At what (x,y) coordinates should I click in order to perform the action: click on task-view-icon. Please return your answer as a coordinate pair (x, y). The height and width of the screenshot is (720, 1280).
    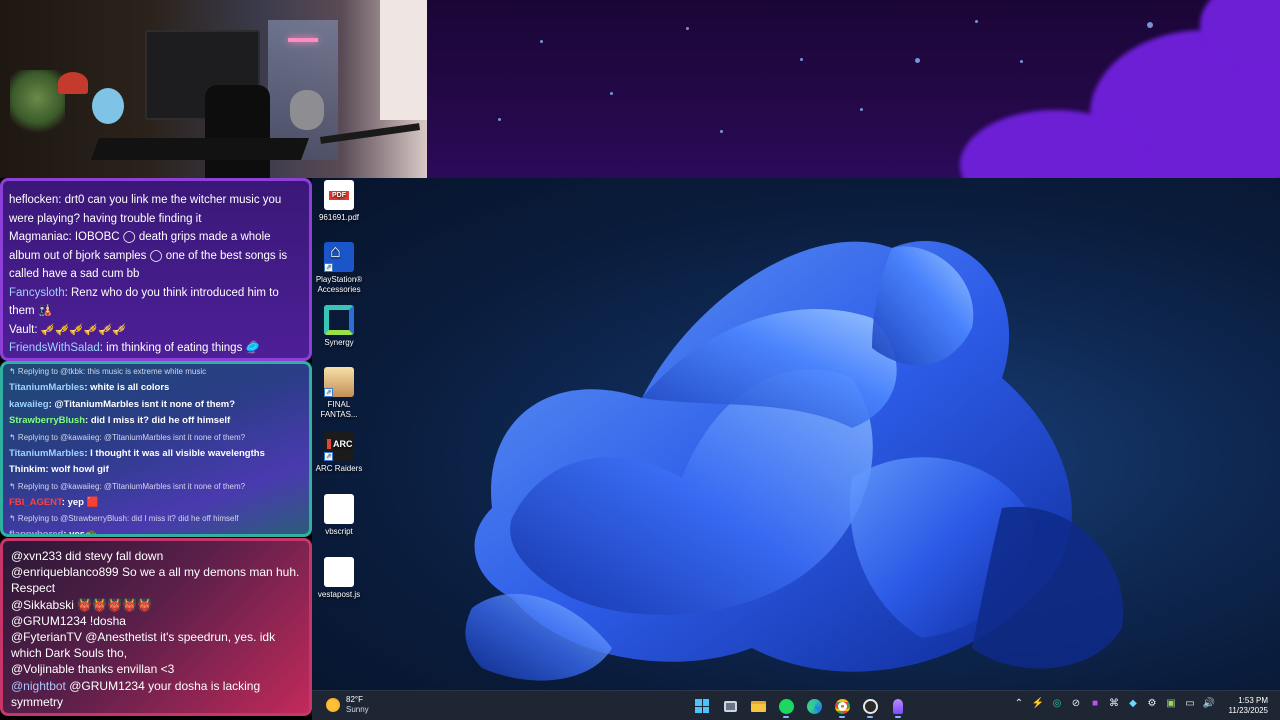
    Looking at the image, I should click on (730, 706).